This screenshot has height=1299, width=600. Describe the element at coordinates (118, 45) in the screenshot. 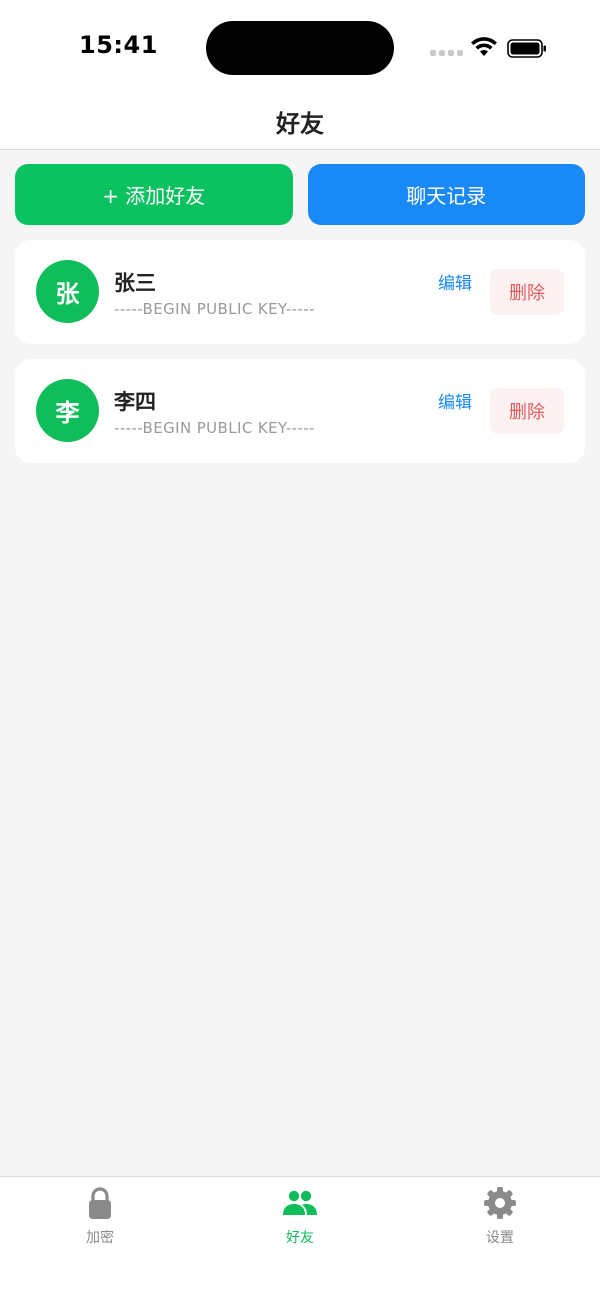

I see `status-time: 15:41` at that location.